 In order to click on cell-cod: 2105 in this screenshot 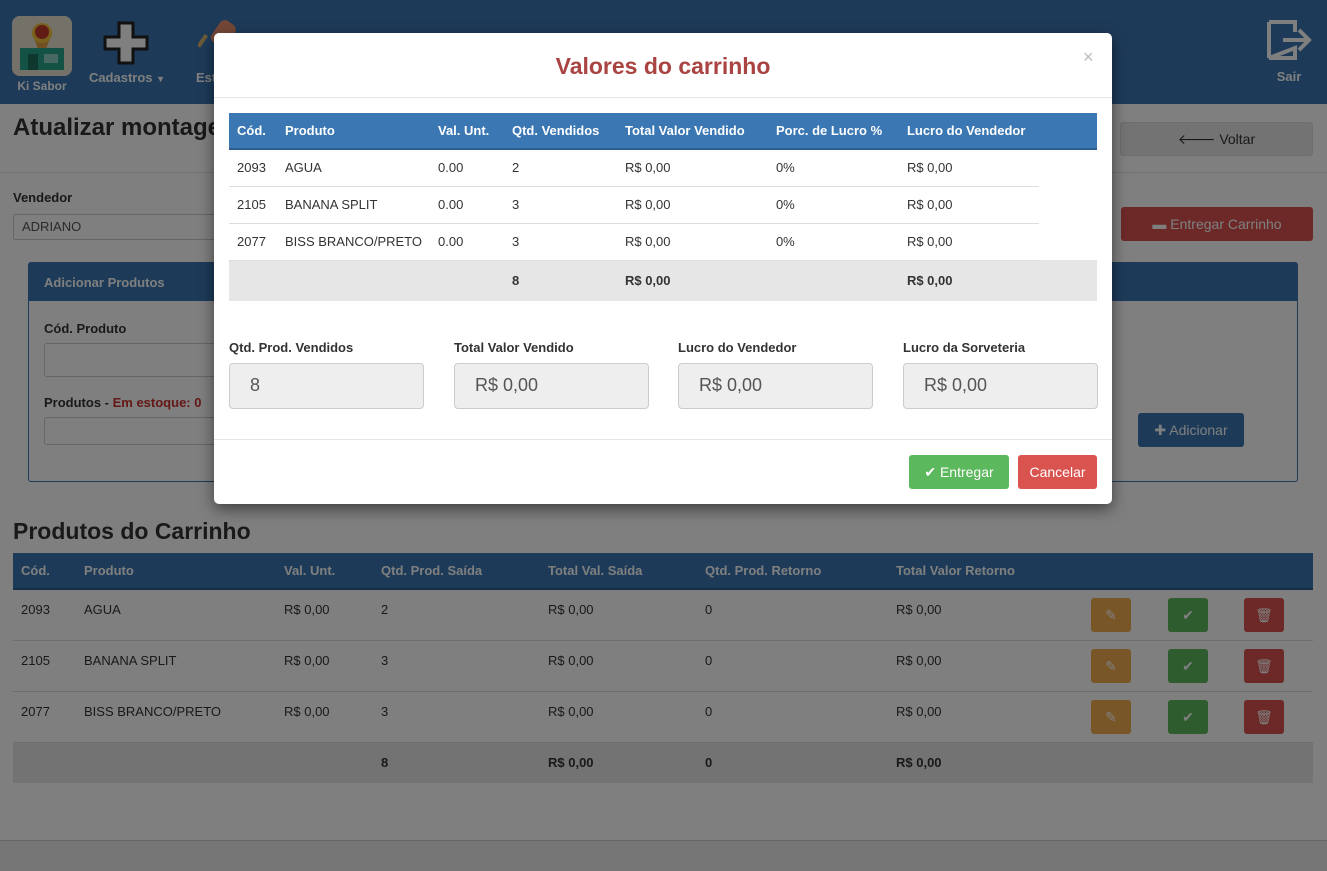, I will do `click(253, 205)`.